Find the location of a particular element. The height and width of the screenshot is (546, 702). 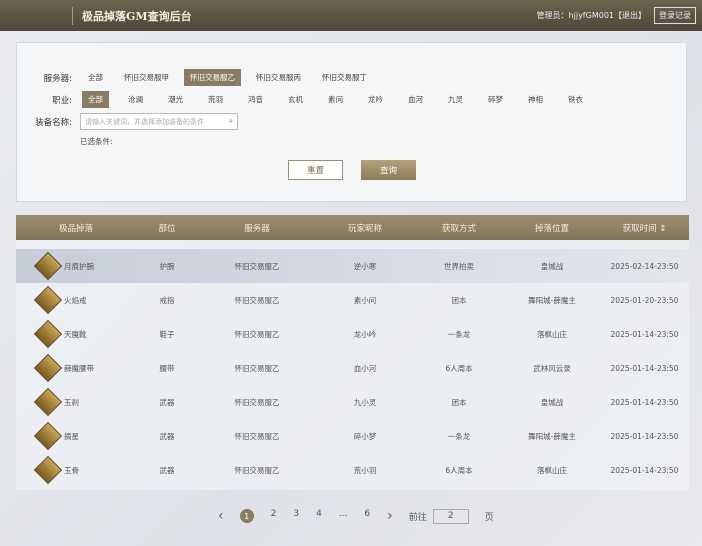

item-cell: 天魔靴 is located at coordinates (76, 334).